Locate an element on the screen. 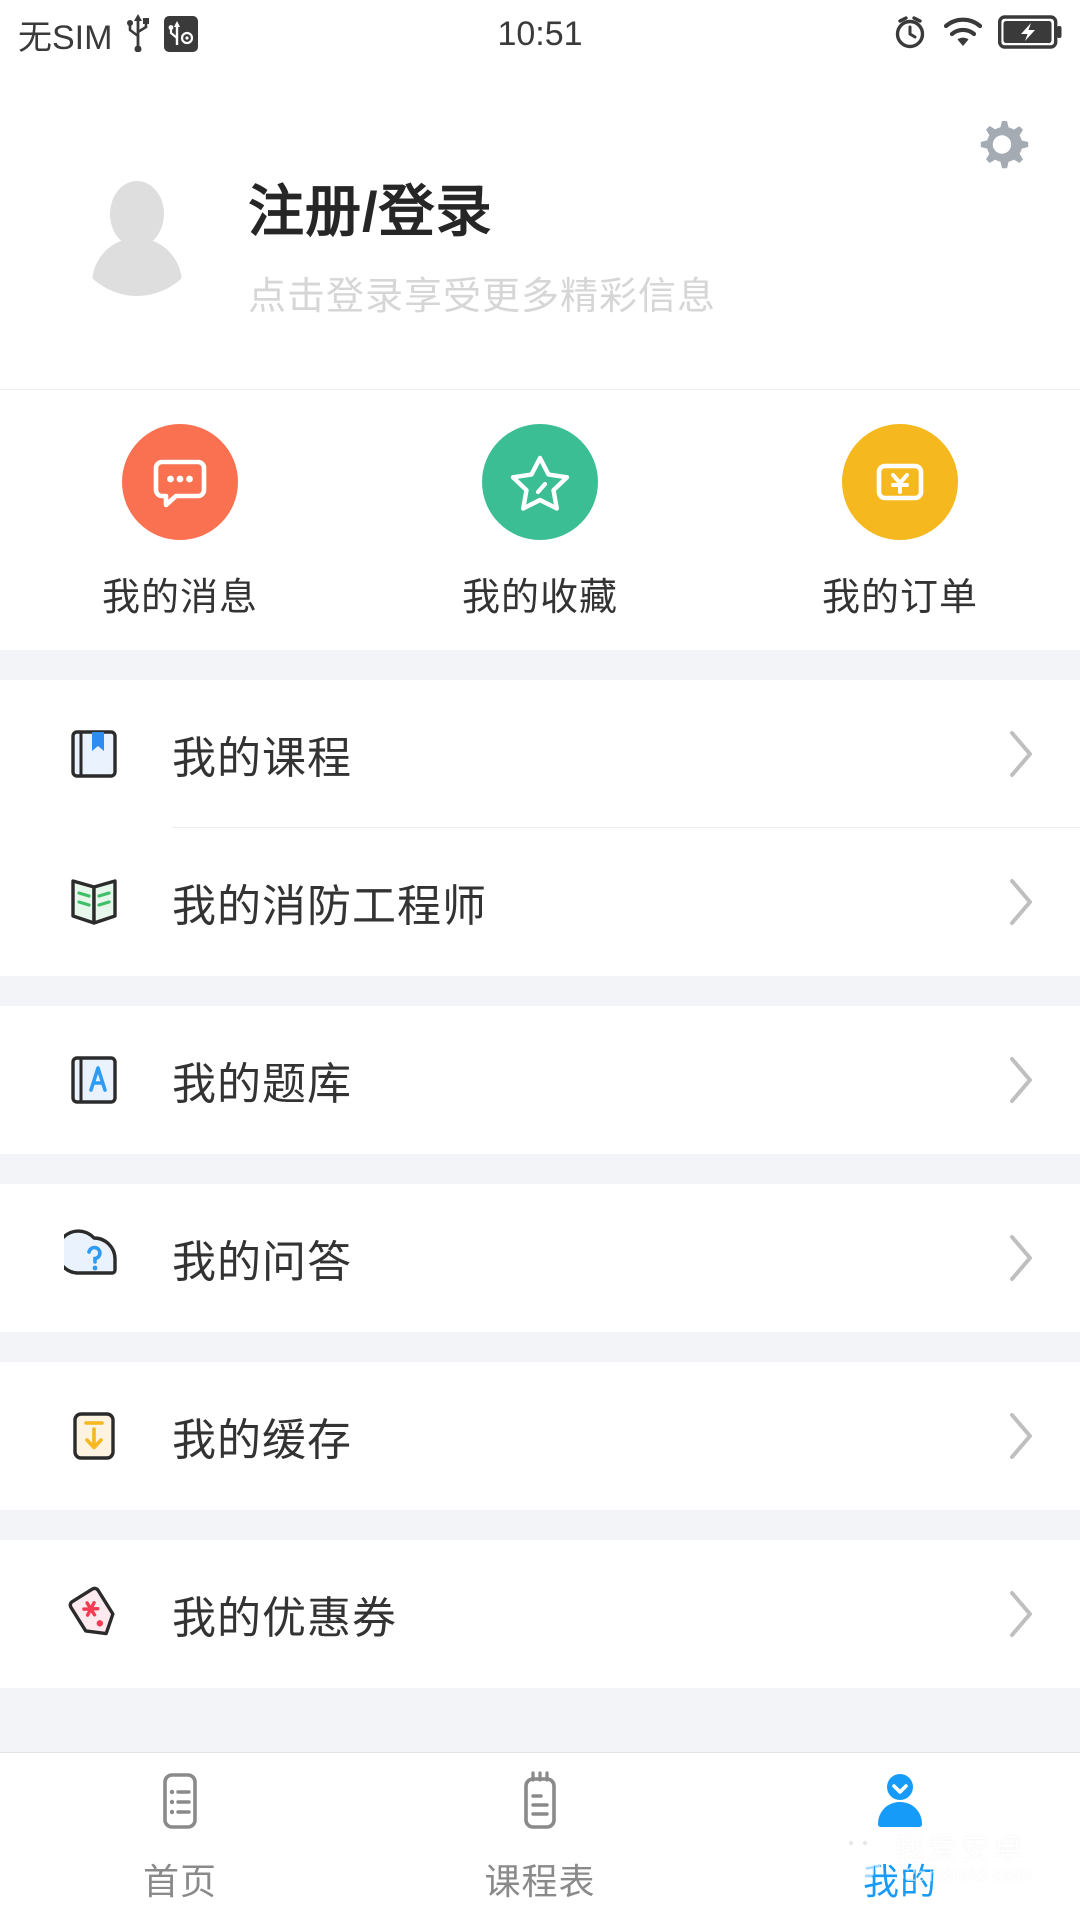  alarm-icon is located at coordinates (910, 34).